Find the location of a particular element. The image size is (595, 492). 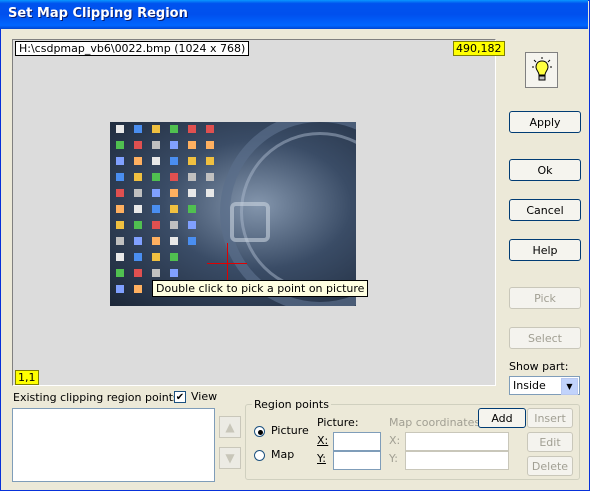

hint-button is located at coordinates (541, 70).